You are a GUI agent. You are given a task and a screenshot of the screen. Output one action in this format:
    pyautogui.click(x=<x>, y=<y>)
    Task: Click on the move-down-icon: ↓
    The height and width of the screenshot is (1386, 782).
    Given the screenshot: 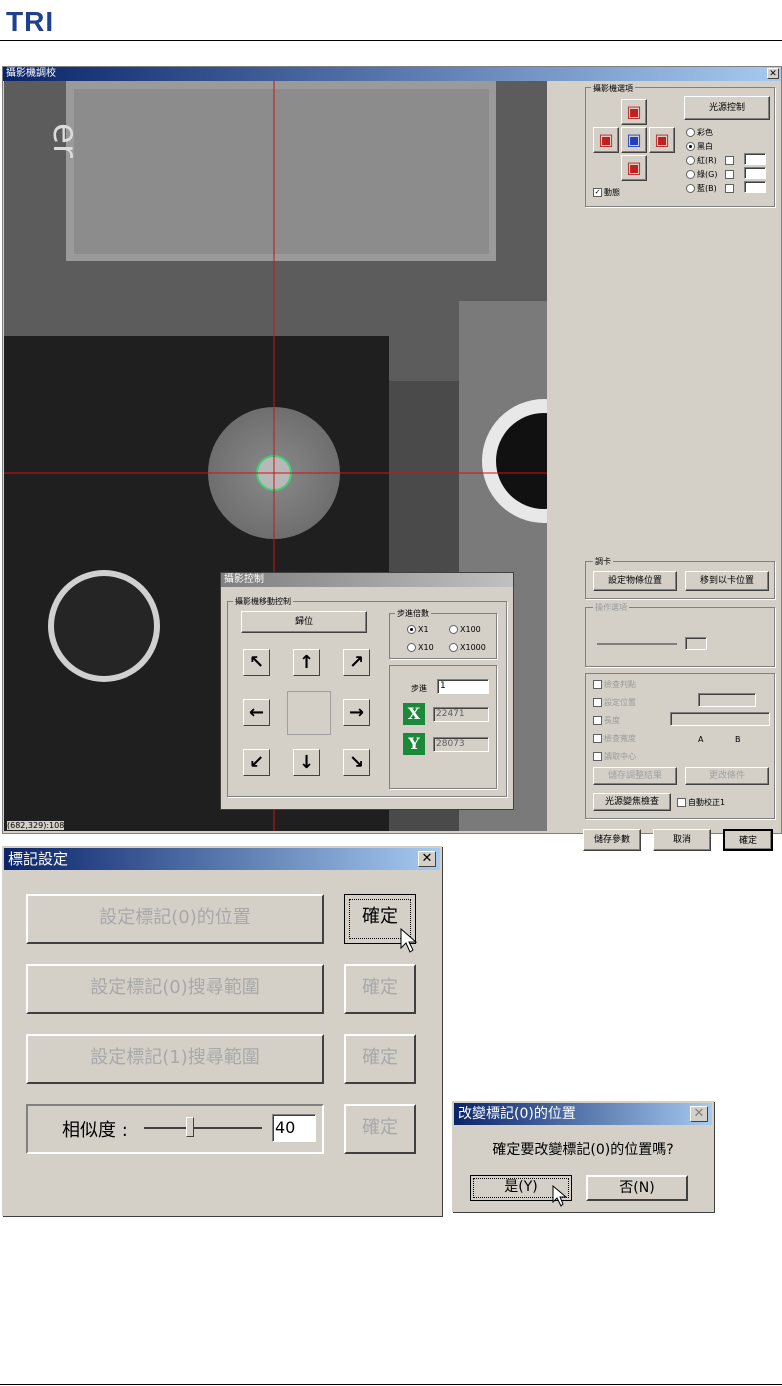 What is the action you would take?
    pyautogui.click(x=306, y=762)
    